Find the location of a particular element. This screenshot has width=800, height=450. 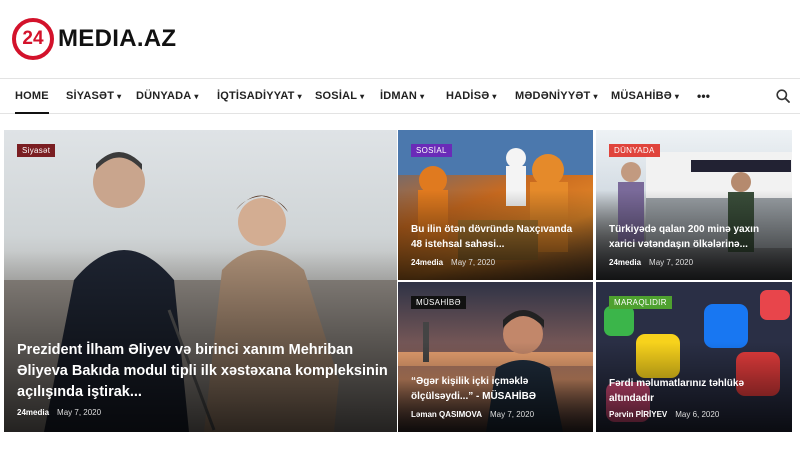

nav-label: İQTİSADİYYAT is located at coordinates (256, 96).